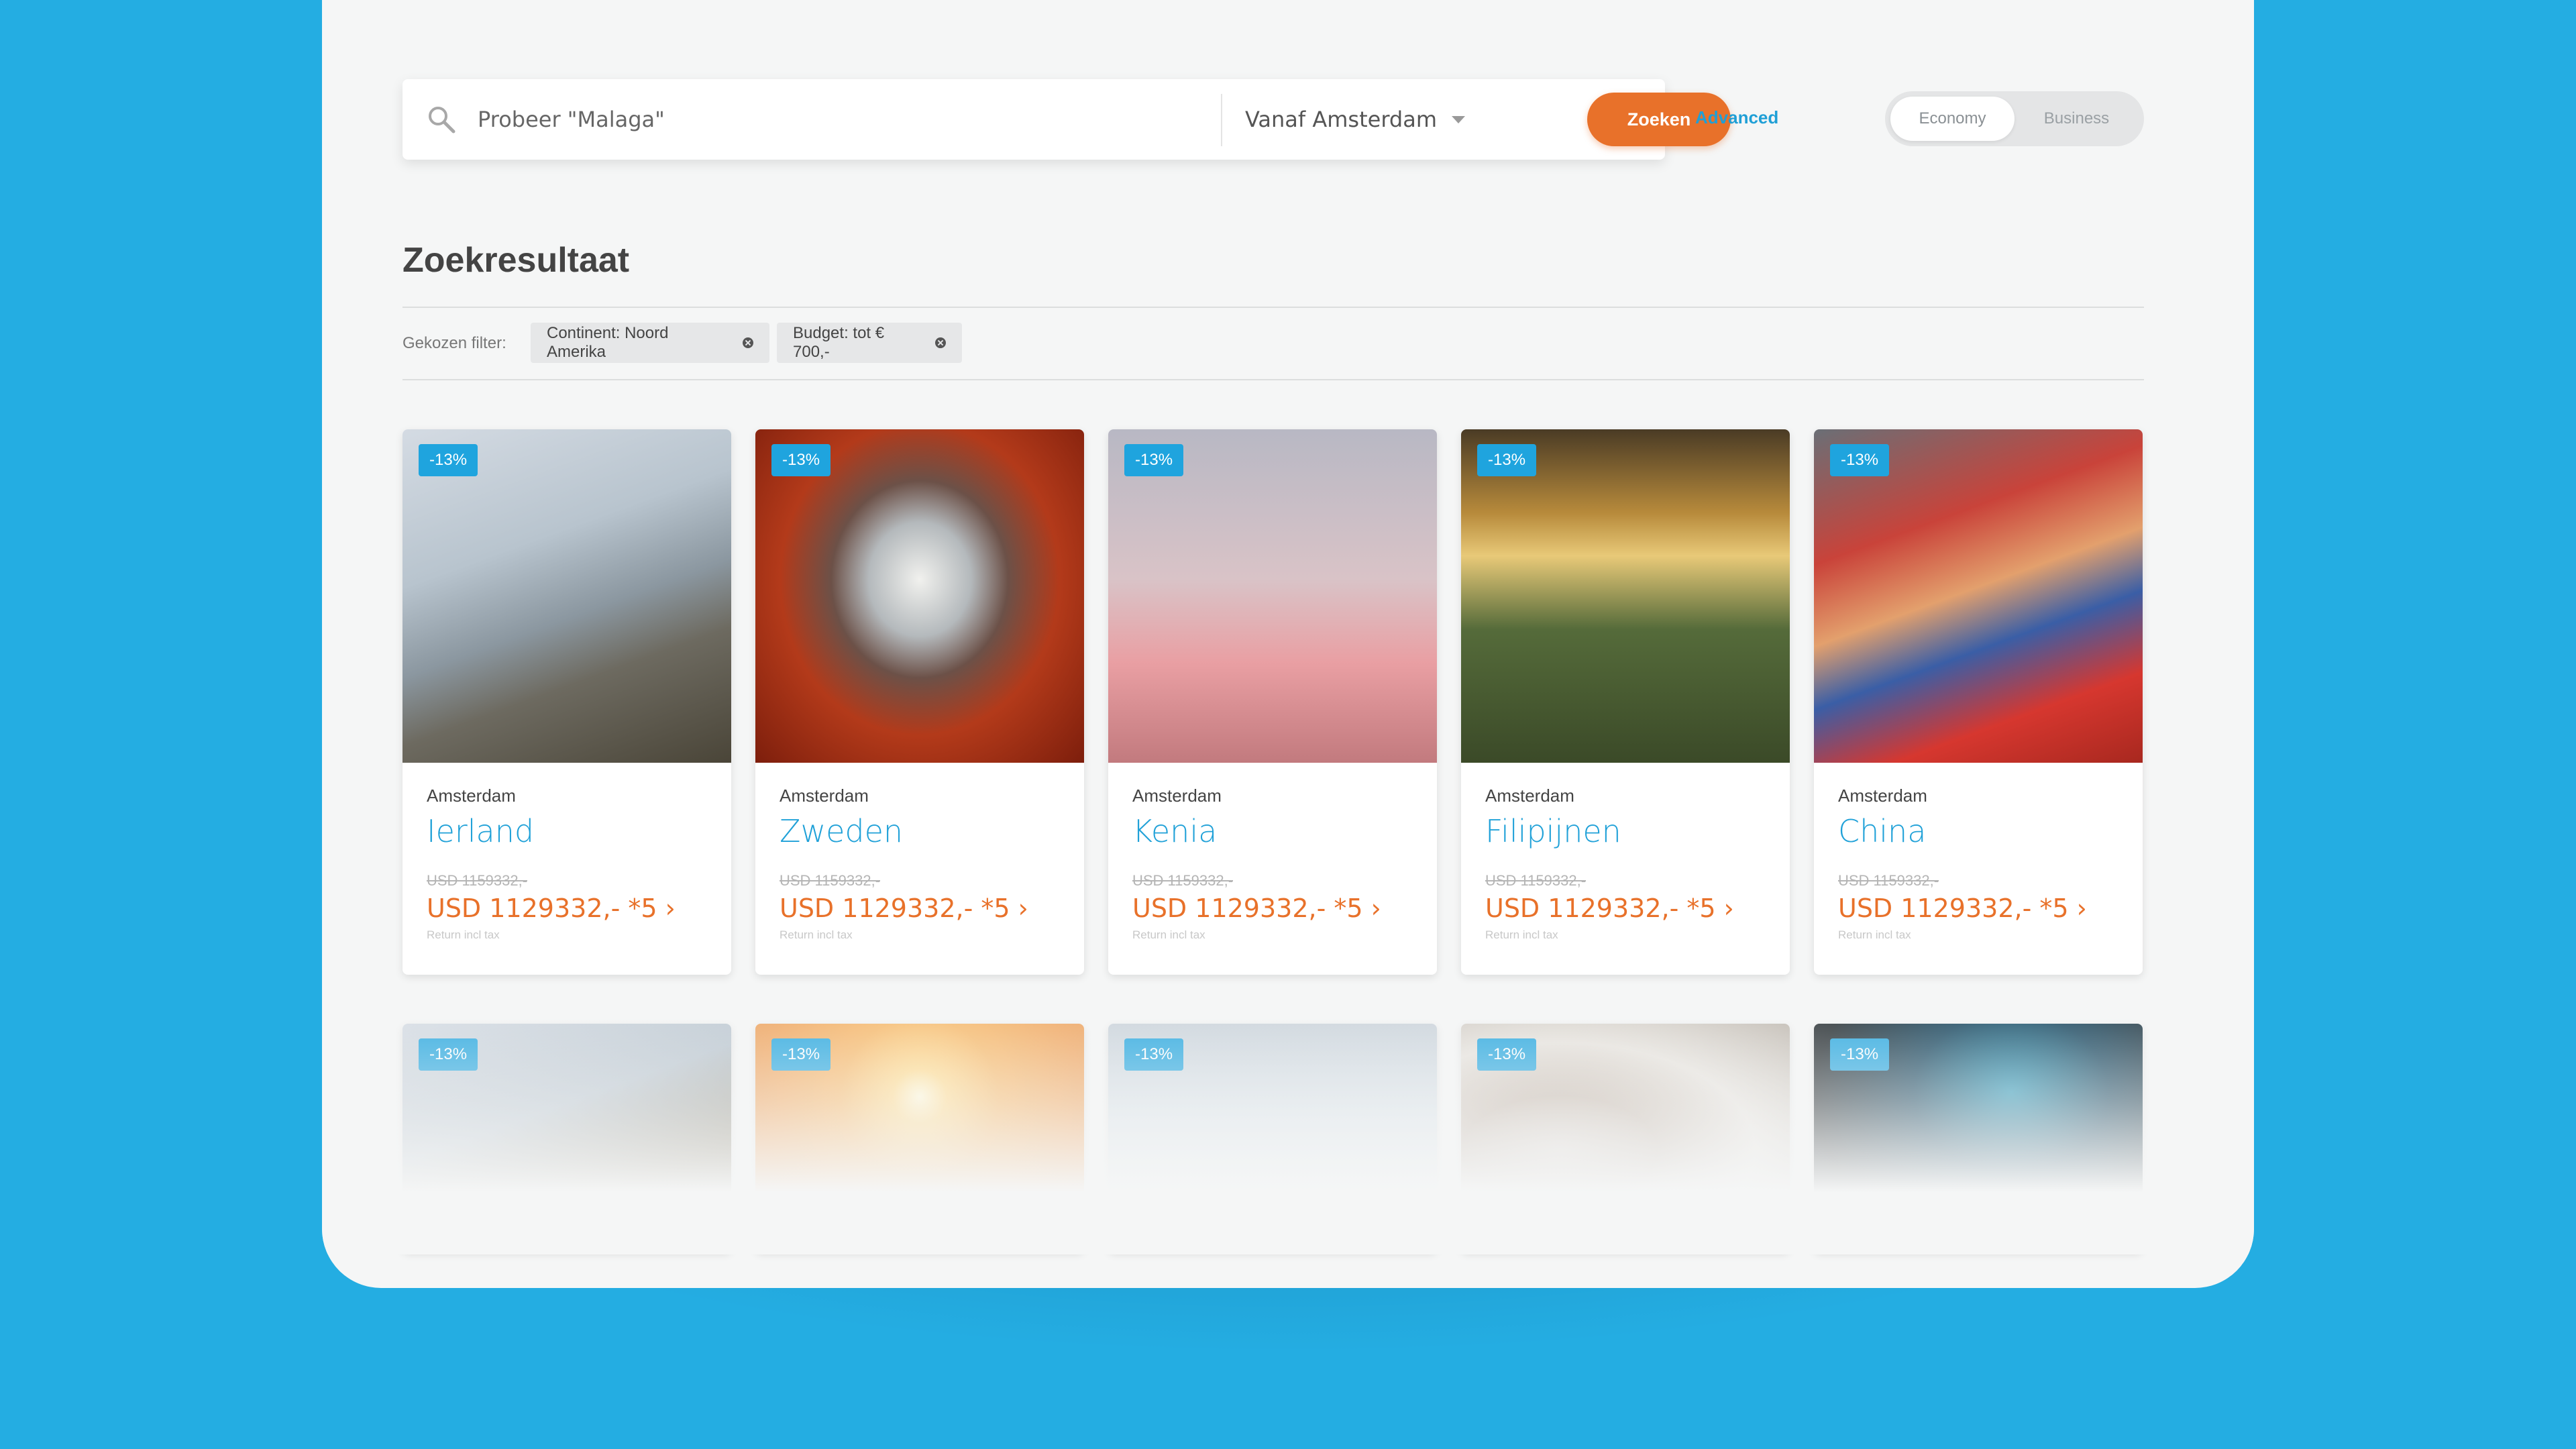  What do you see at coordinates (839, 342) in the screenshot?
I see `filter-chip-label: Budget: tot € 700,-` at bounding box center [839, 342].